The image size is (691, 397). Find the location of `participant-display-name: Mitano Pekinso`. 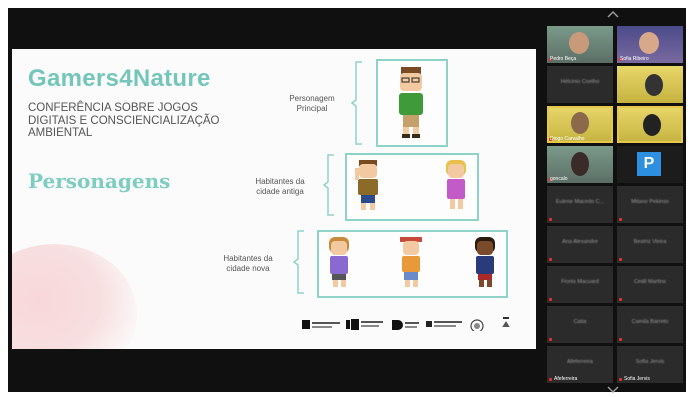

participant-display-name: Mitano Pekinso is located at coordinates (650, 202).